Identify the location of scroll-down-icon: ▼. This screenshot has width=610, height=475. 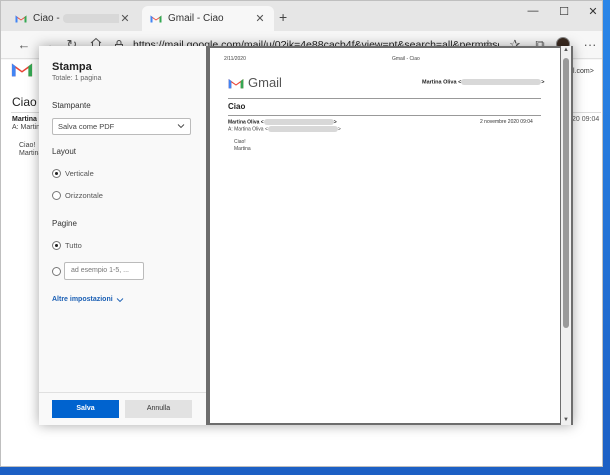
(566, 420).